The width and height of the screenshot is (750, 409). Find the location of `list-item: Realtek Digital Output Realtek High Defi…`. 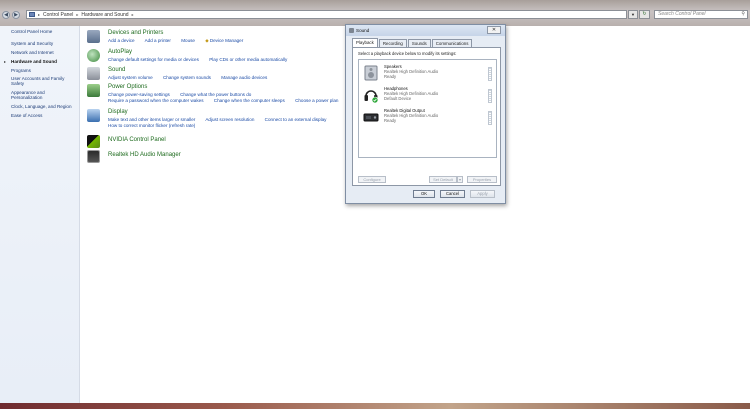

list-item: Realtek Digital Output Realtek High Defi… is located at coordinates (429, 117).